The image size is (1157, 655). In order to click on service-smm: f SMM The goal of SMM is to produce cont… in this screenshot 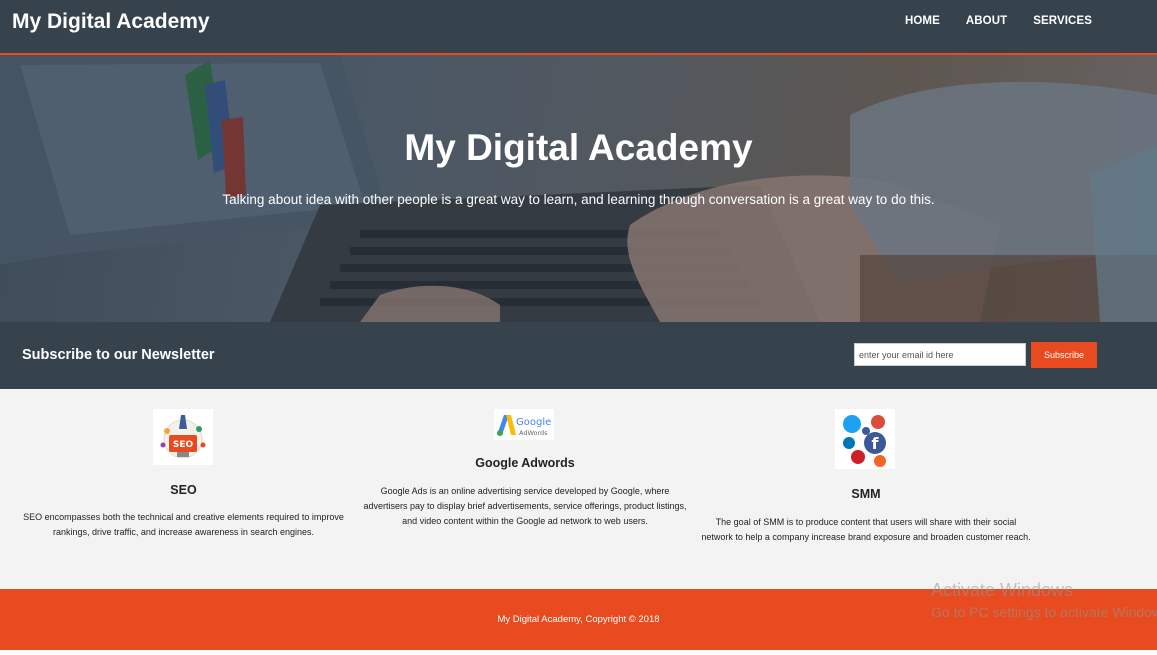, I will do `click(866, 485)`.